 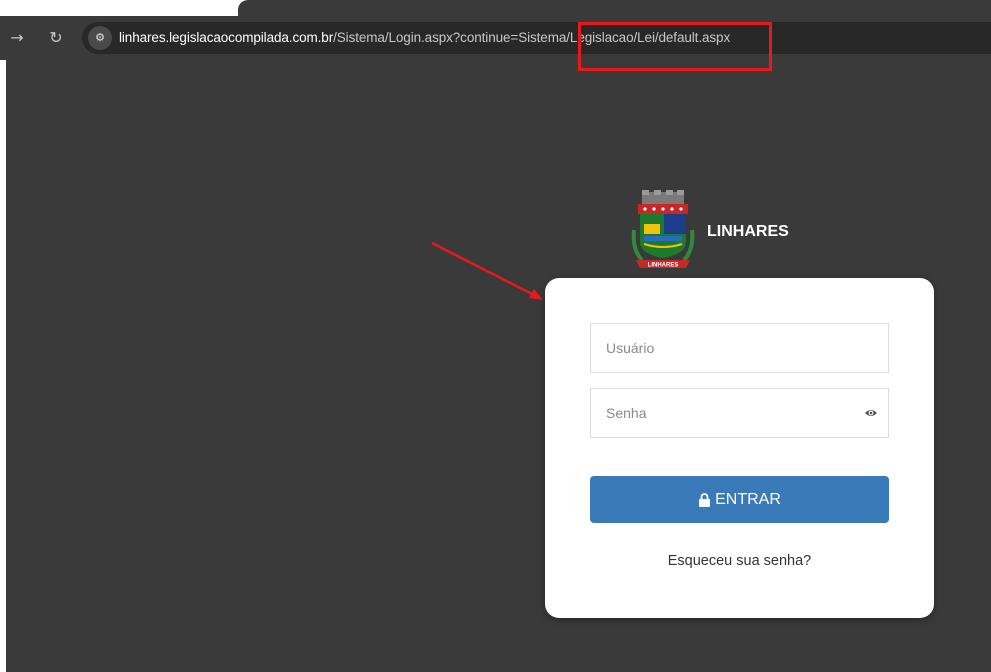 What do you see at coordinates (739, 561) in the screenshot?
I see `forgot-password-link: Esqueceu sua senha?` at bounding box center [739, 561].